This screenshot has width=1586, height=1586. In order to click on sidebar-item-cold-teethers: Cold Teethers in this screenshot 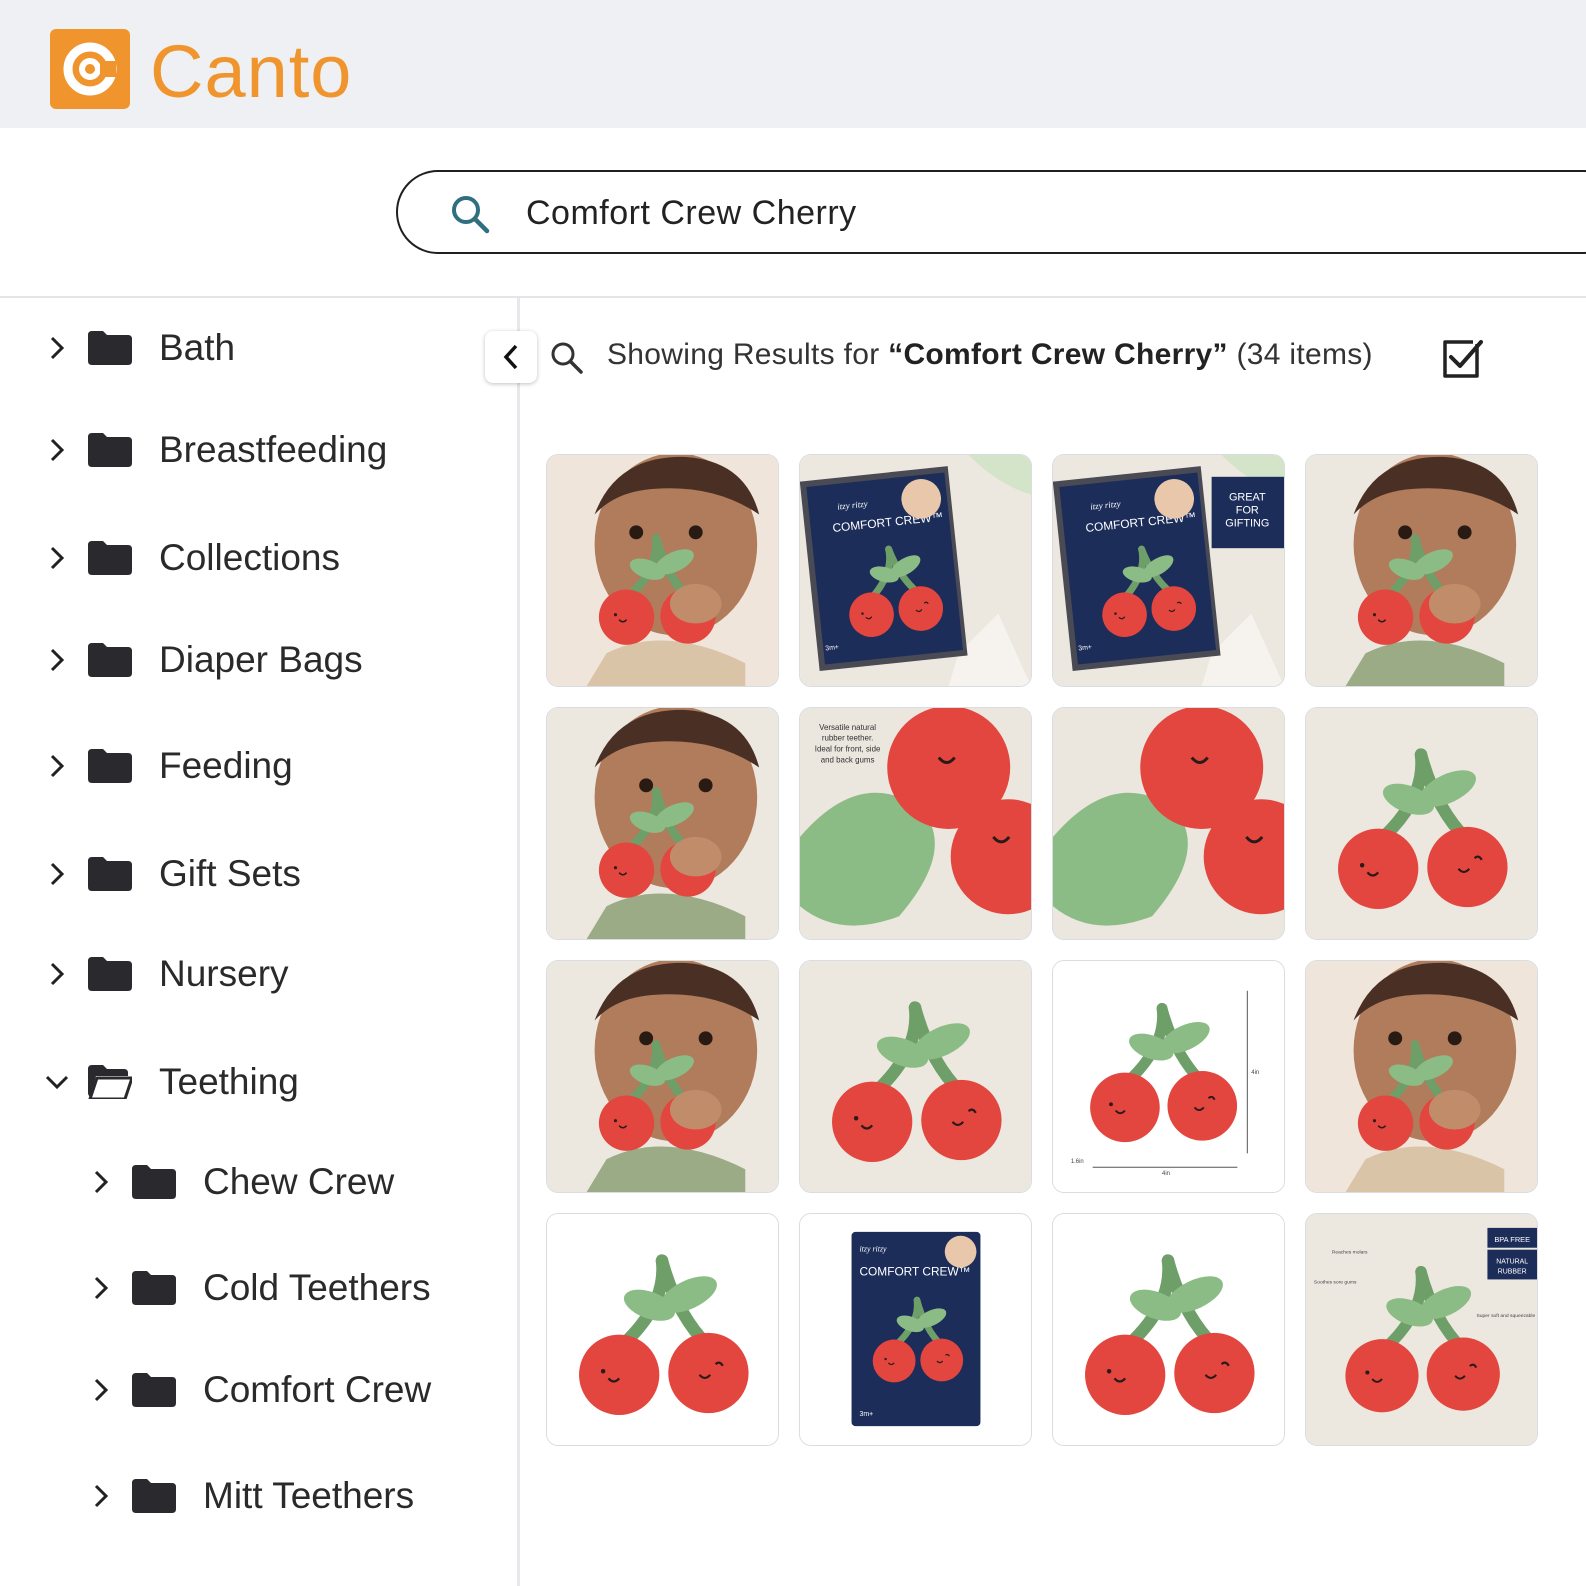, I will do `click(259, 1288)`.